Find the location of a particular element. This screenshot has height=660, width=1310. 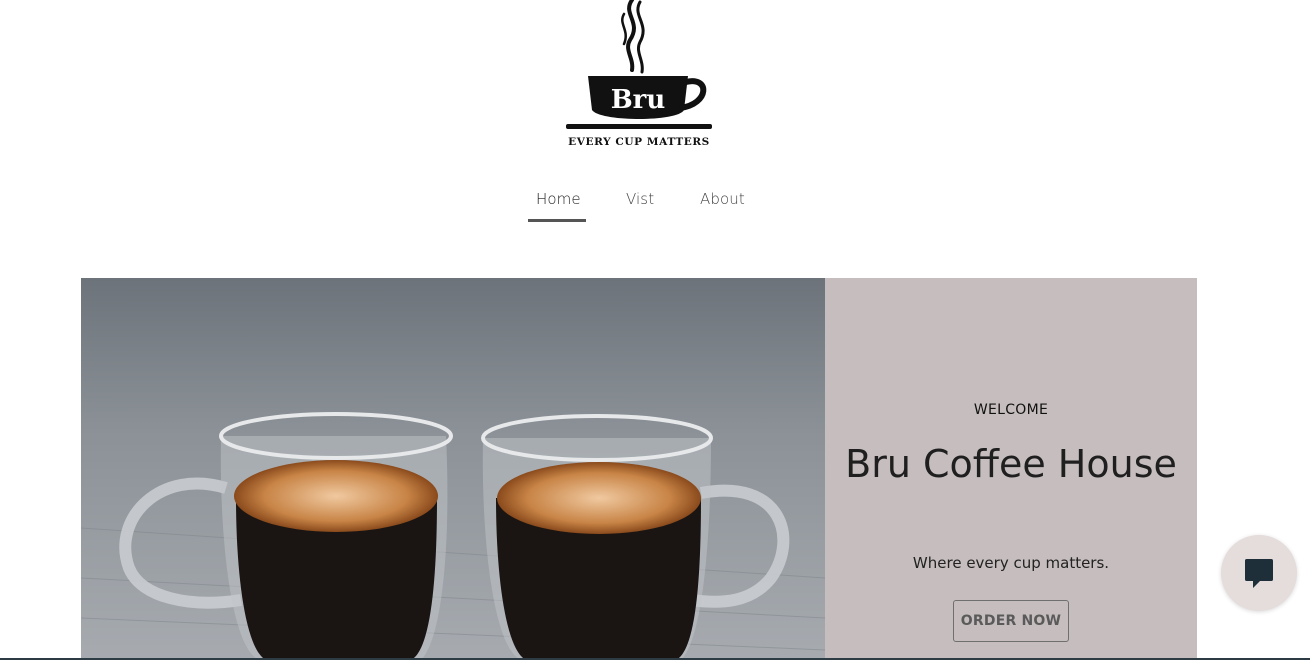

nav-item-about: About is located at coordinates (722, 199).